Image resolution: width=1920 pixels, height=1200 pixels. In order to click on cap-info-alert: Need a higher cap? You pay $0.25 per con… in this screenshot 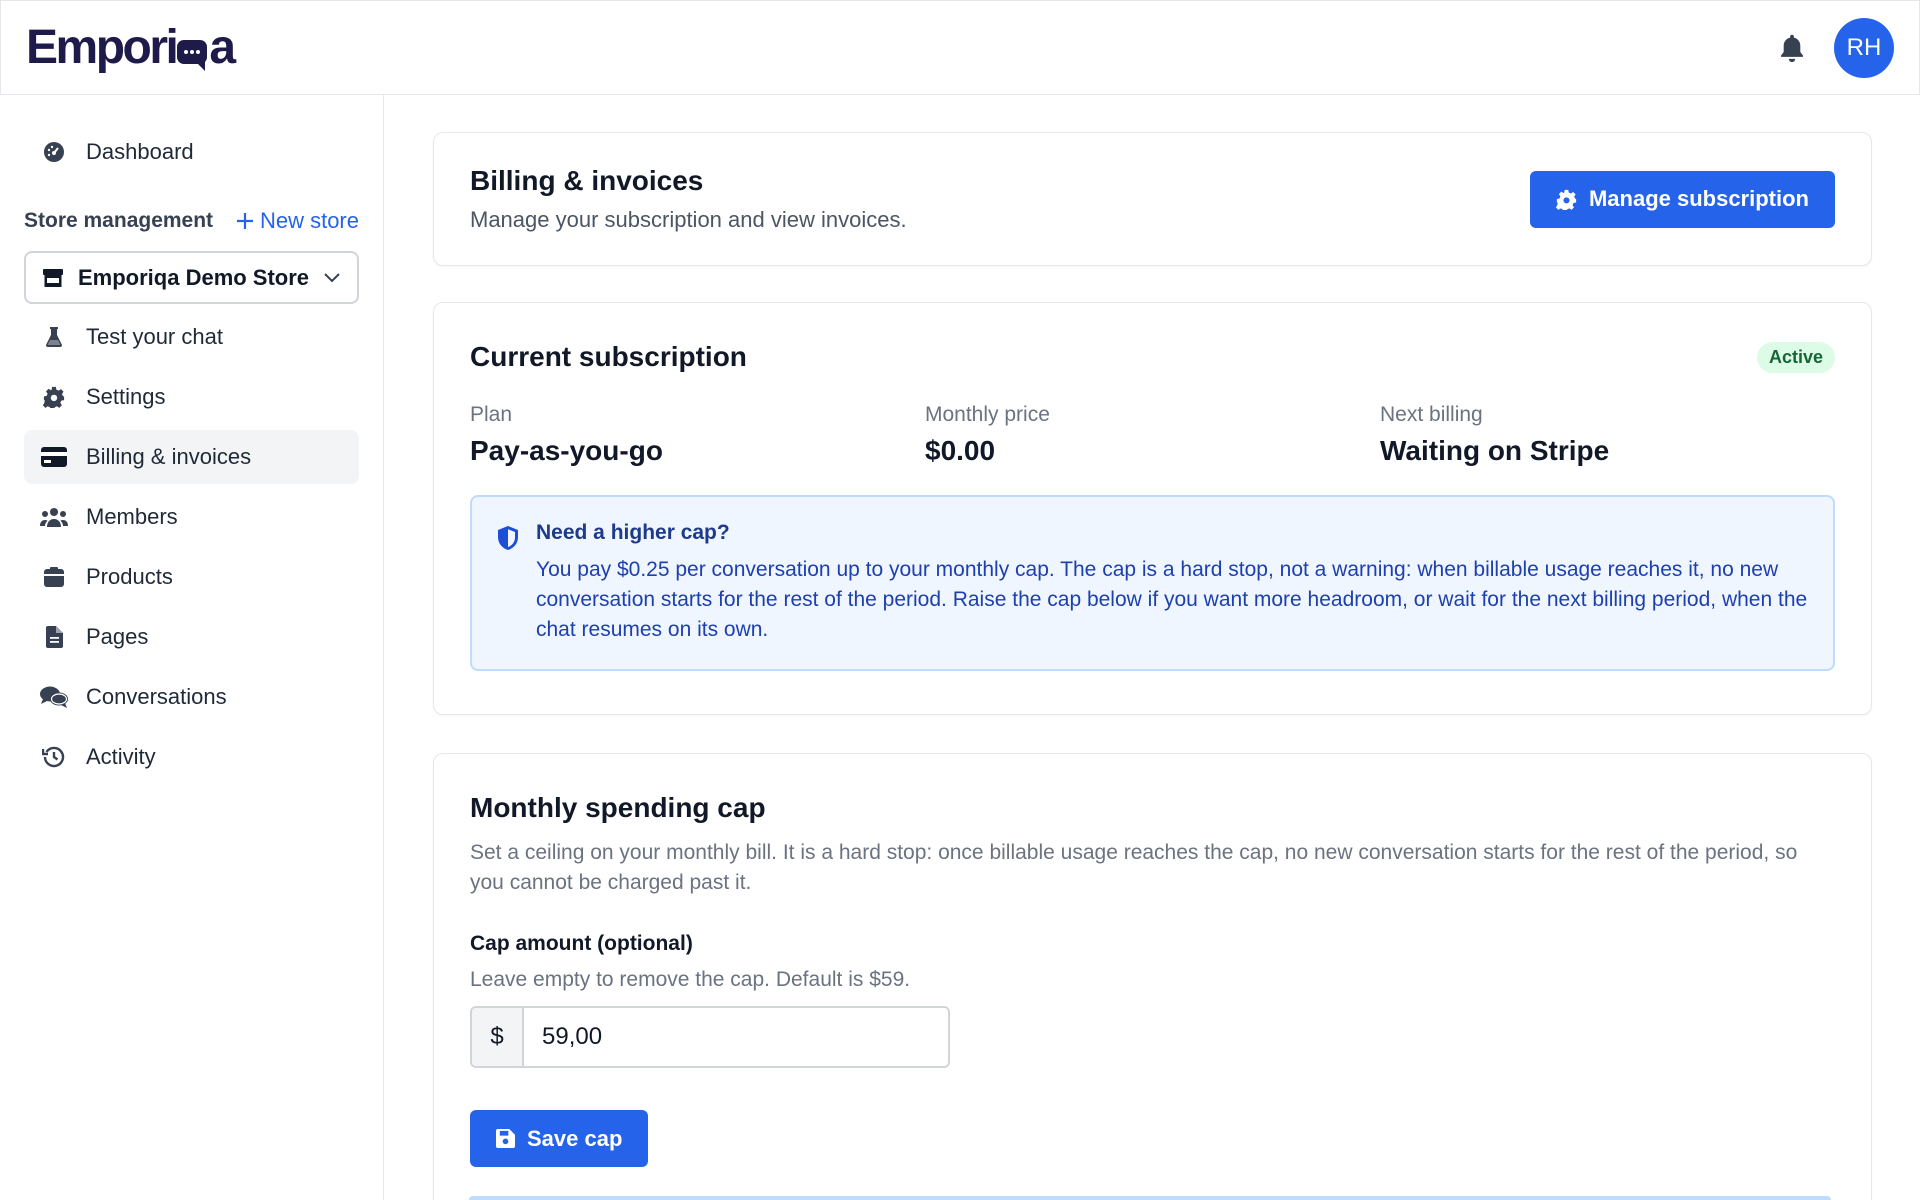, I will do `click(1152, 583)`.